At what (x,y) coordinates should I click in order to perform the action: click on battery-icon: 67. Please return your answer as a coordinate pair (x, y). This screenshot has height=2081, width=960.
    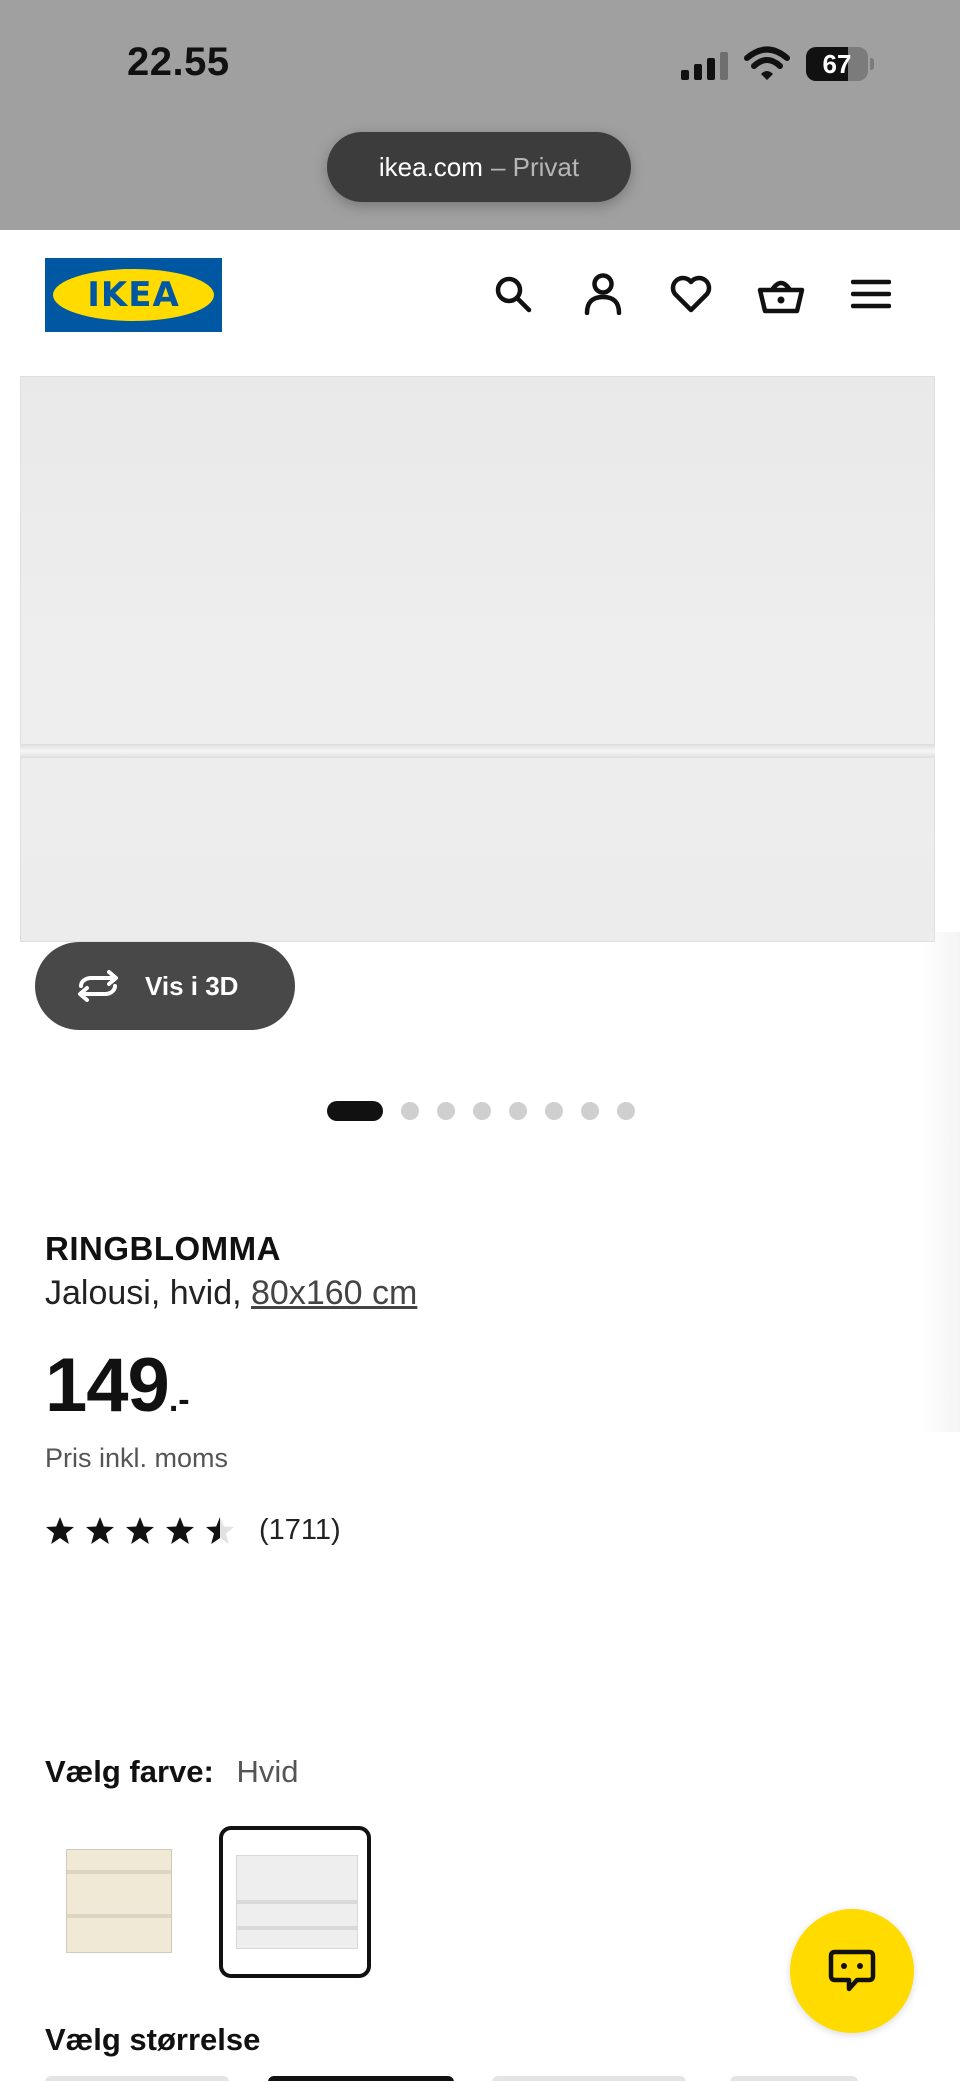
    Looking at the image, I should click on (840, 64).